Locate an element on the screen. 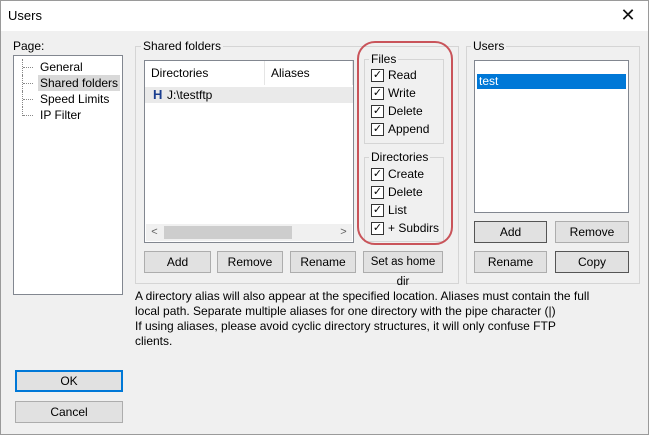 The width and height of the screenshot is (649, 435). tree-item-label: IP Filter is located at coordinates (61, 115).